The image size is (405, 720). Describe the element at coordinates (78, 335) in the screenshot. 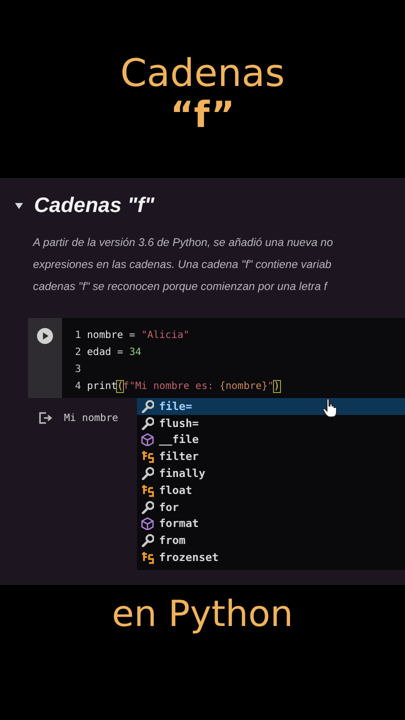

I see `line-number: 1` at that location.